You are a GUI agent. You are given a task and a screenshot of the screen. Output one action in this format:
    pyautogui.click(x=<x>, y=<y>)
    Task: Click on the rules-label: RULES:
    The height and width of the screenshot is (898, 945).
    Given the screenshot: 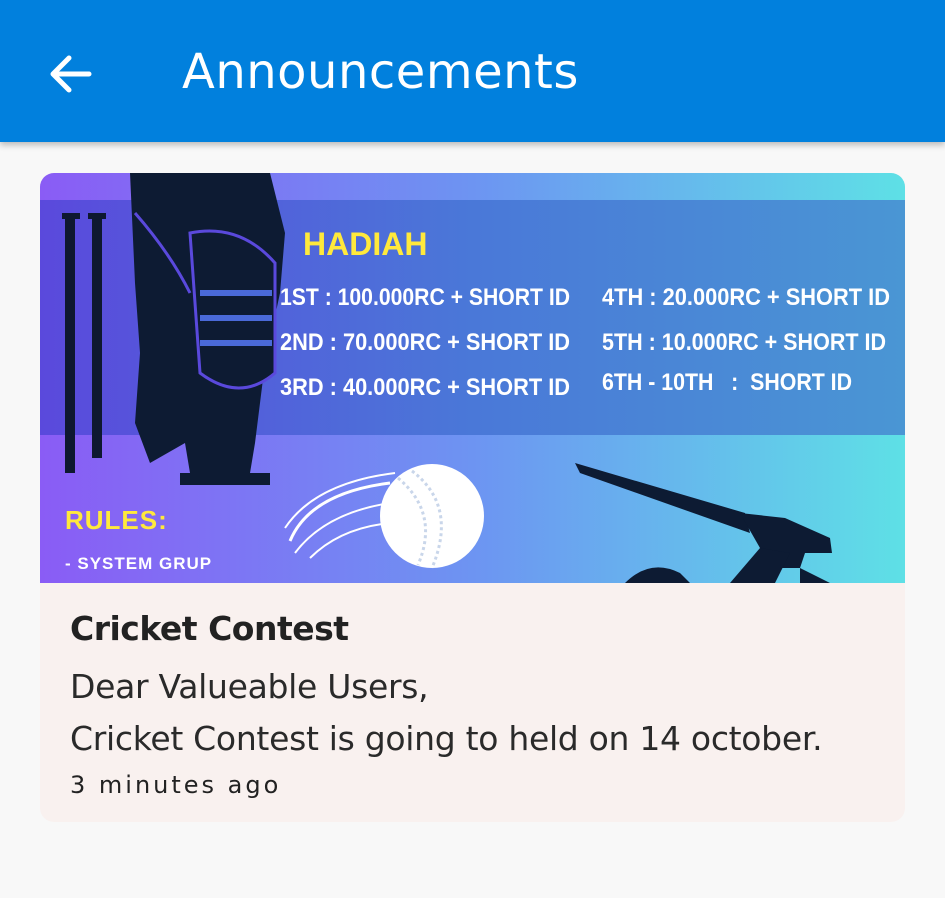 What is the action you would take?
    pyautogui.click(x=116, y=520)
    